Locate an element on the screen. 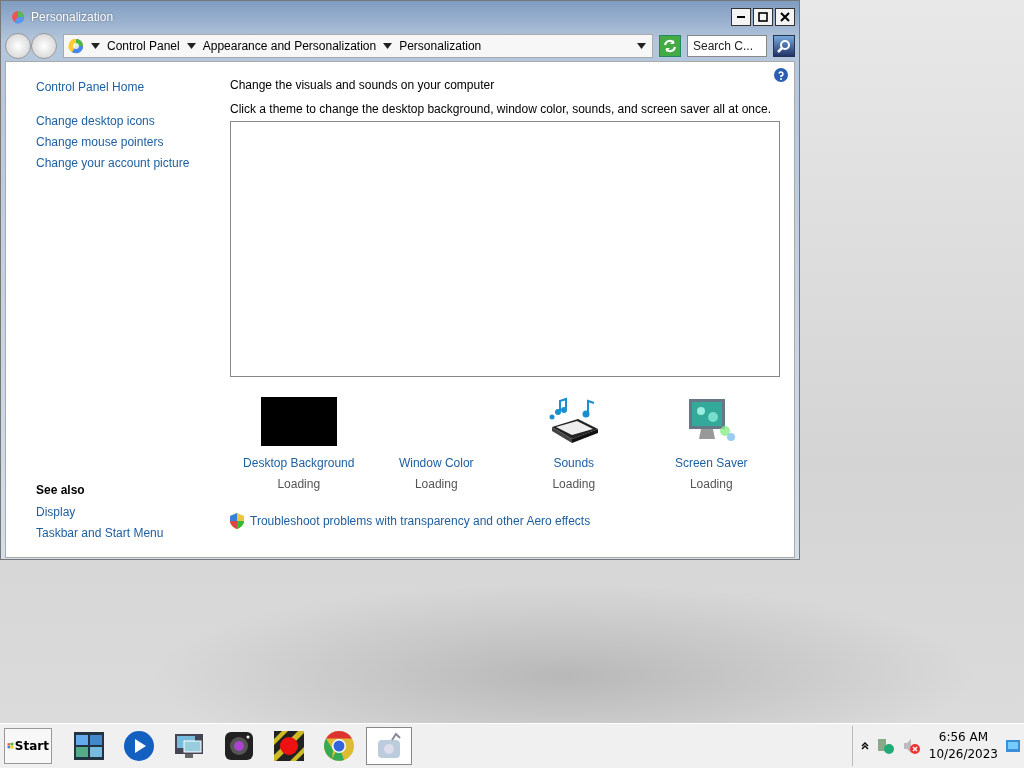  setting-link: Screen Saver is located at coordinates (711, 463).